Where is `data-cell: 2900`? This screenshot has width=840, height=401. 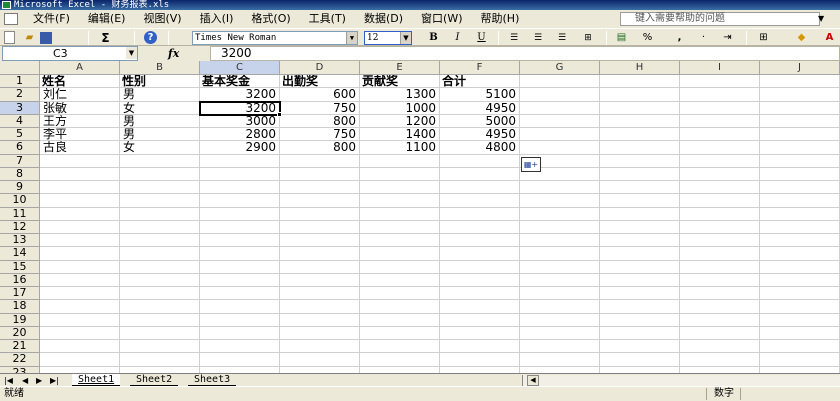 data-cell: 2900 is located at coordinates (239, 147).